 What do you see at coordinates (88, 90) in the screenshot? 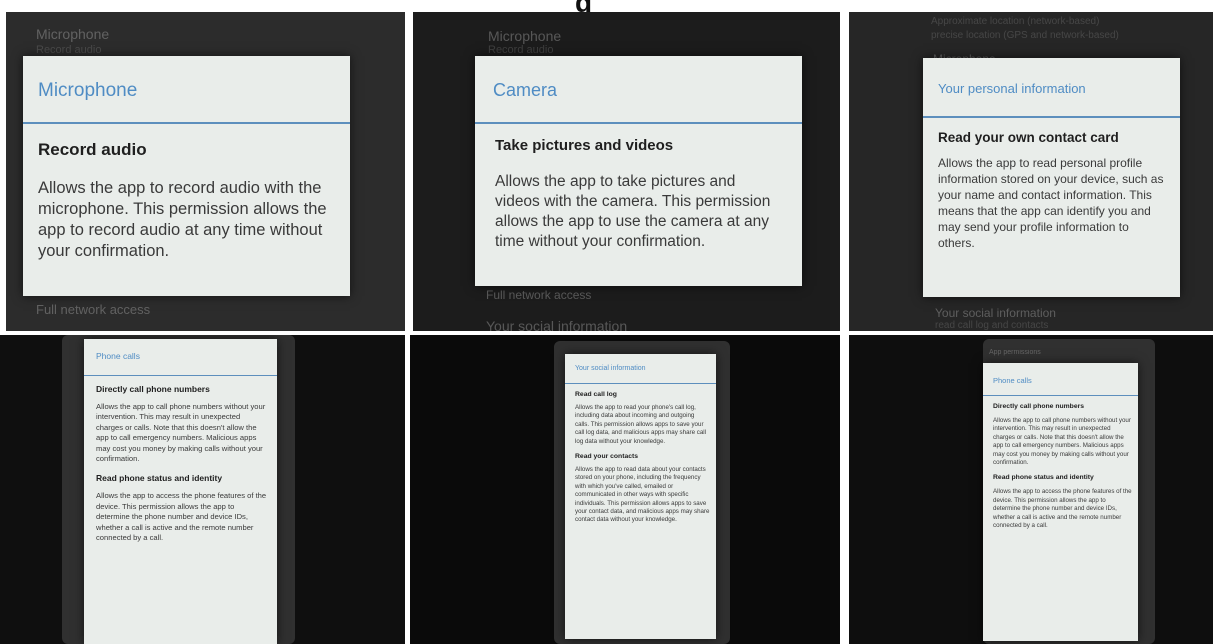
I see `dialog-title: Microphone` at bounding box center [88, 90].